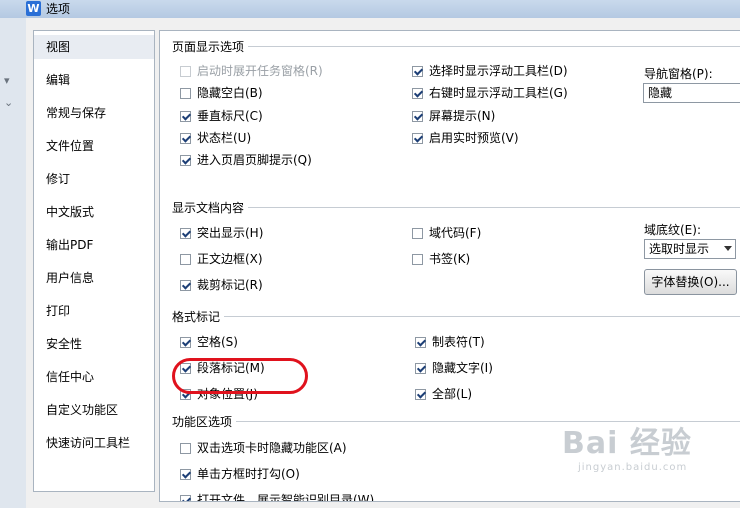  I want to click on nav-item-view: 视图, so click(94, 47).